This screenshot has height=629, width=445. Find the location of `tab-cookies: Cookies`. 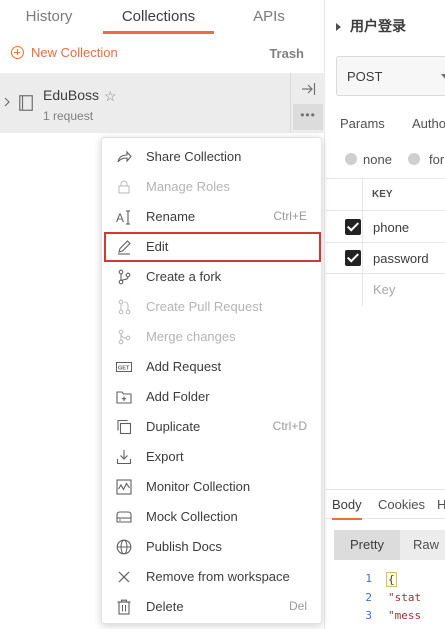

tab-cookies: Cookies is located at coordinates (401, 504).